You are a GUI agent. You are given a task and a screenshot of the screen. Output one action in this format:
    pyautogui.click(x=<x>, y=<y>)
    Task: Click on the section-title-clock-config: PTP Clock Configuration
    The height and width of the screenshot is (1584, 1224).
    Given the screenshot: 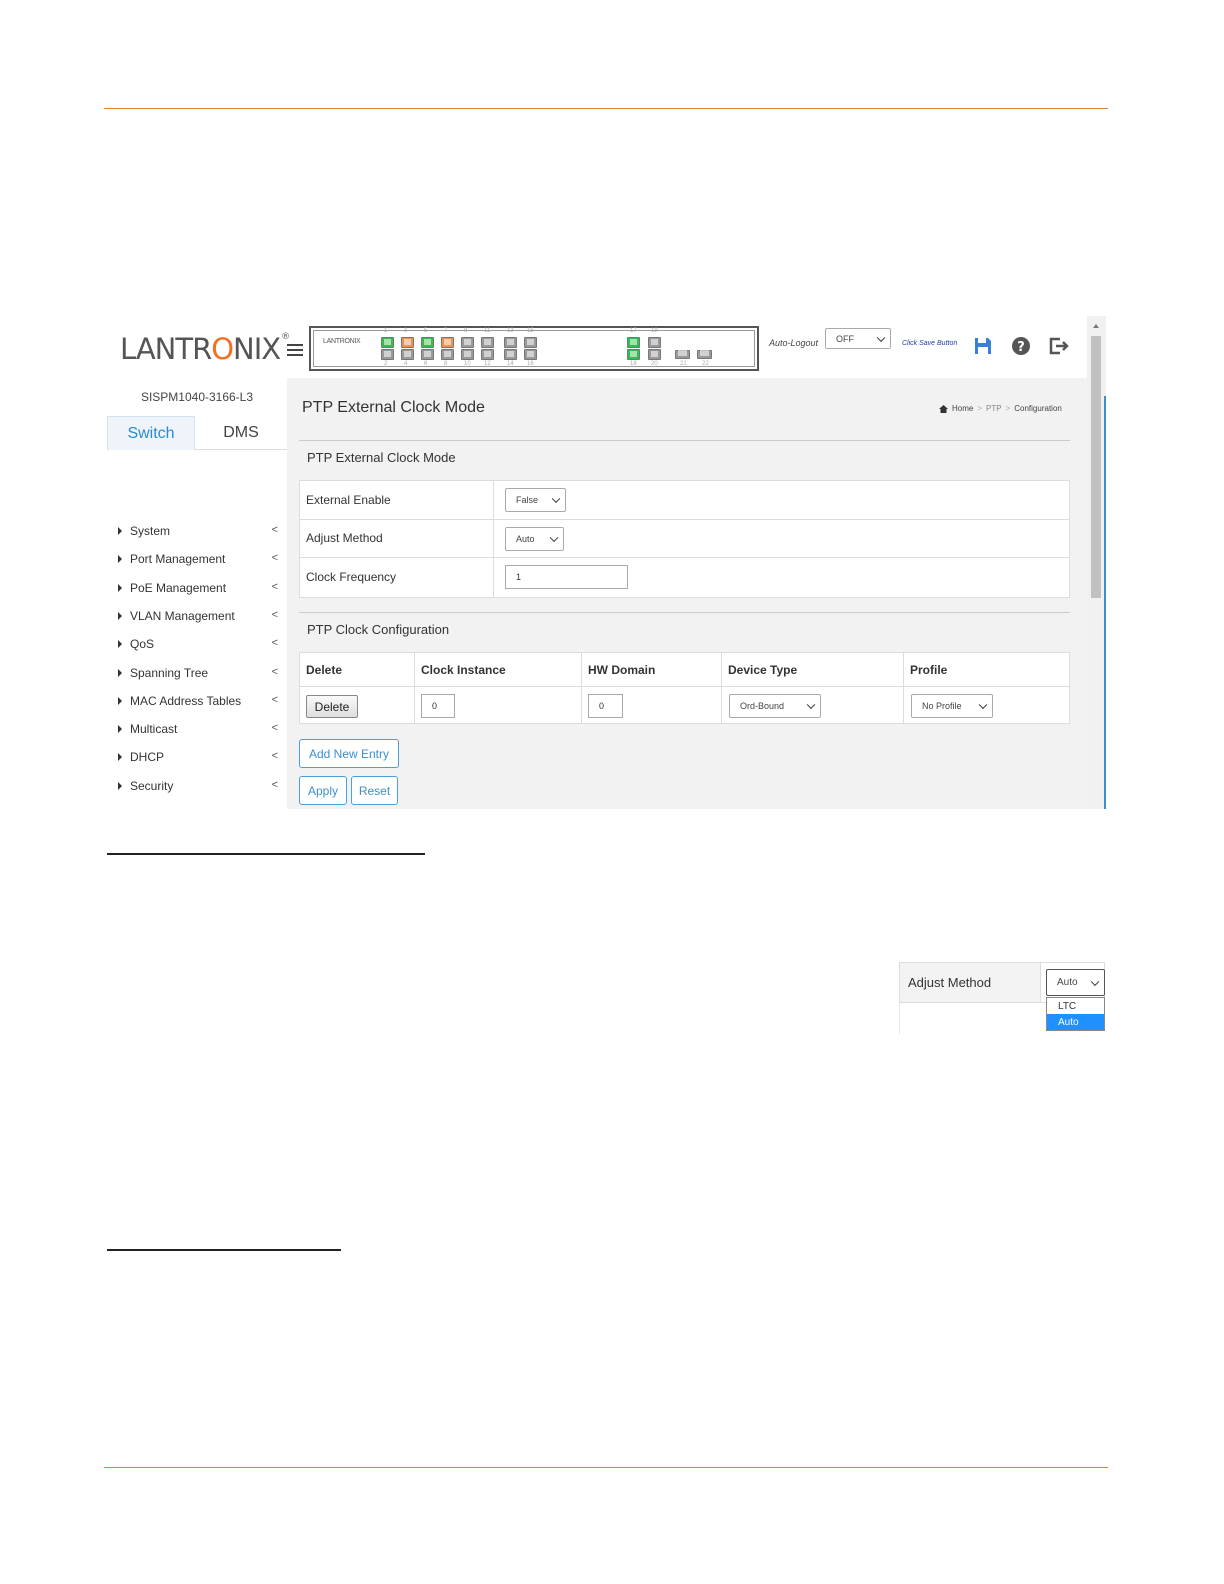 What is the action you would take?
    pyautogui.click(x=378, y=629)
    